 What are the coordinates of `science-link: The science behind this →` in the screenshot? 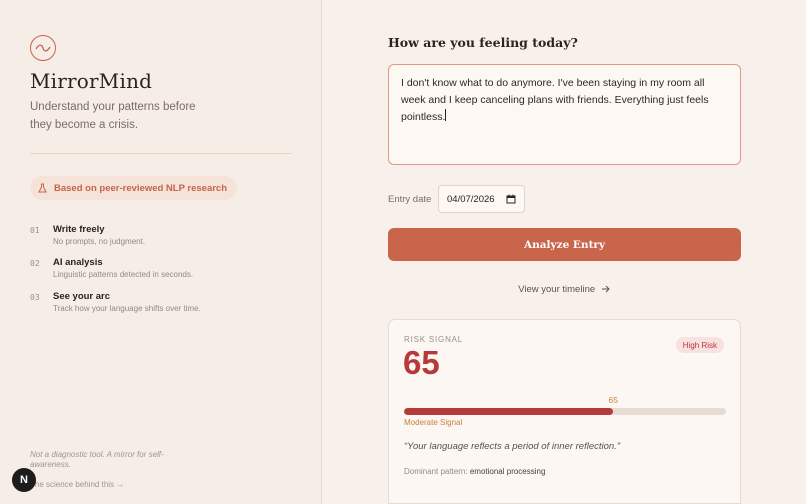 It's located at (77, 484).